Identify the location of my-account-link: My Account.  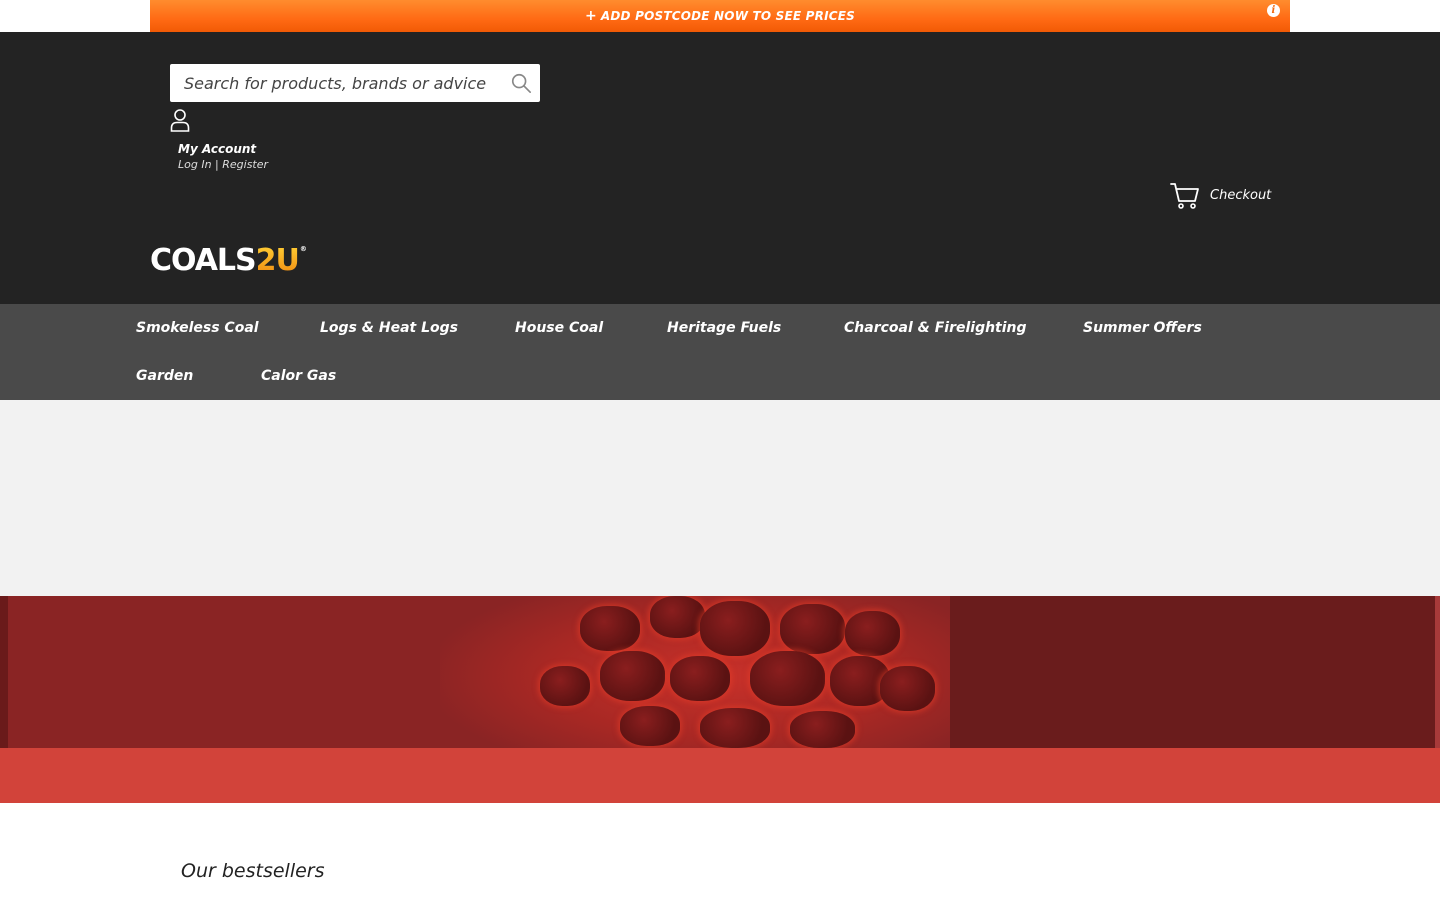
(217, 149).